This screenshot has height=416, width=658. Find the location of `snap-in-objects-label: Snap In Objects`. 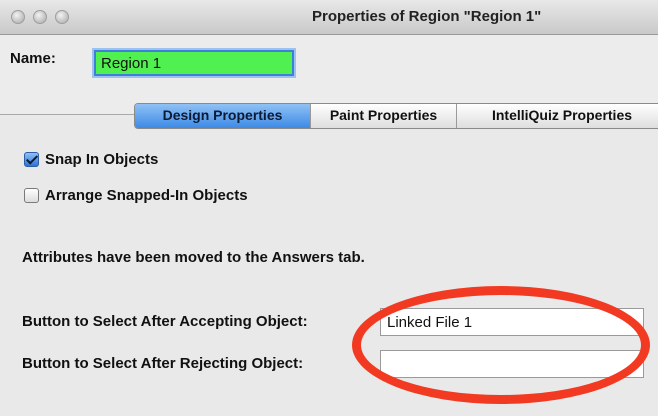

snap-in-objects-label: Snap In Objects is located at coordinates (102, 159).